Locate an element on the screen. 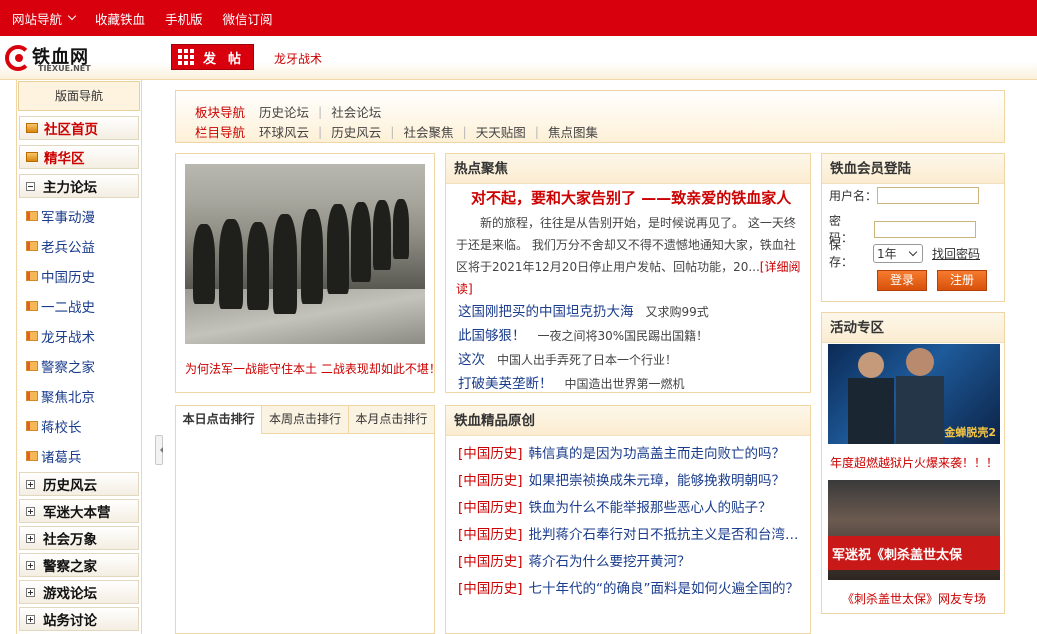 Image resolution: width=1037 pixels, height=634 pixels. sidebar-subitem: 诸葛兵 is located at coordinates (79, 456).